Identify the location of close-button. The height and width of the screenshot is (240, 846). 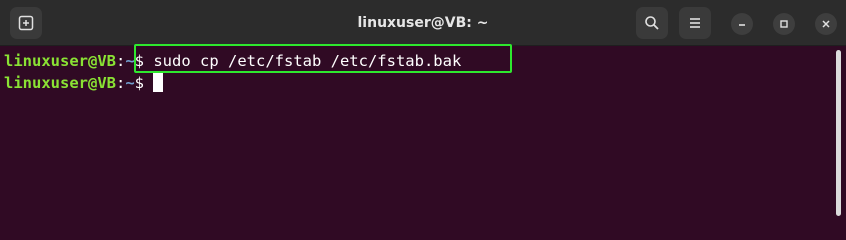
(826, 24).